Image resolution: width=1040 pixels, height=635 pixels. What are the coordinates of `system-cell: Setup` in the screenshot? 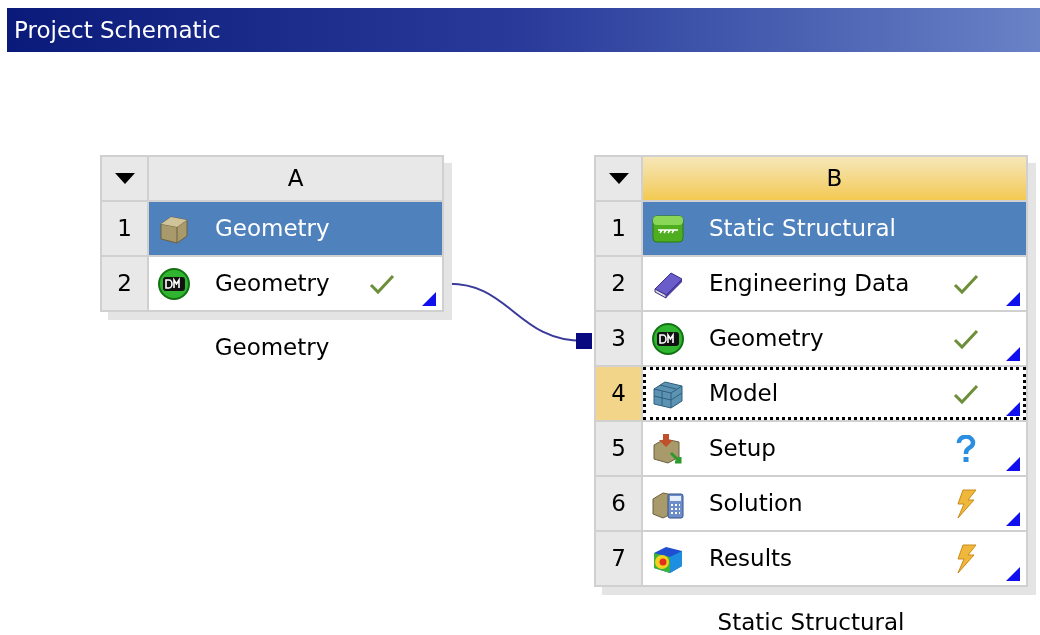 It's located at (834, 448).